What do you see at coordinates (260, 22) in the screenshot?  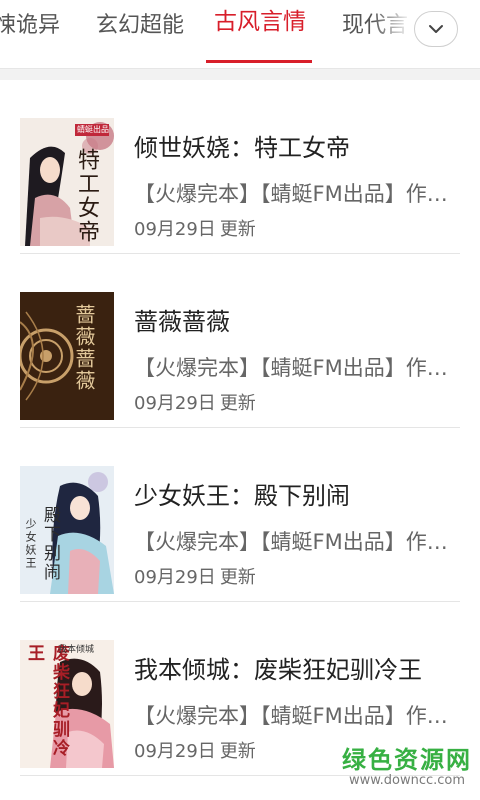 I see `tab-ancient-romance: 古风言情` at bounding box center [260, 22].